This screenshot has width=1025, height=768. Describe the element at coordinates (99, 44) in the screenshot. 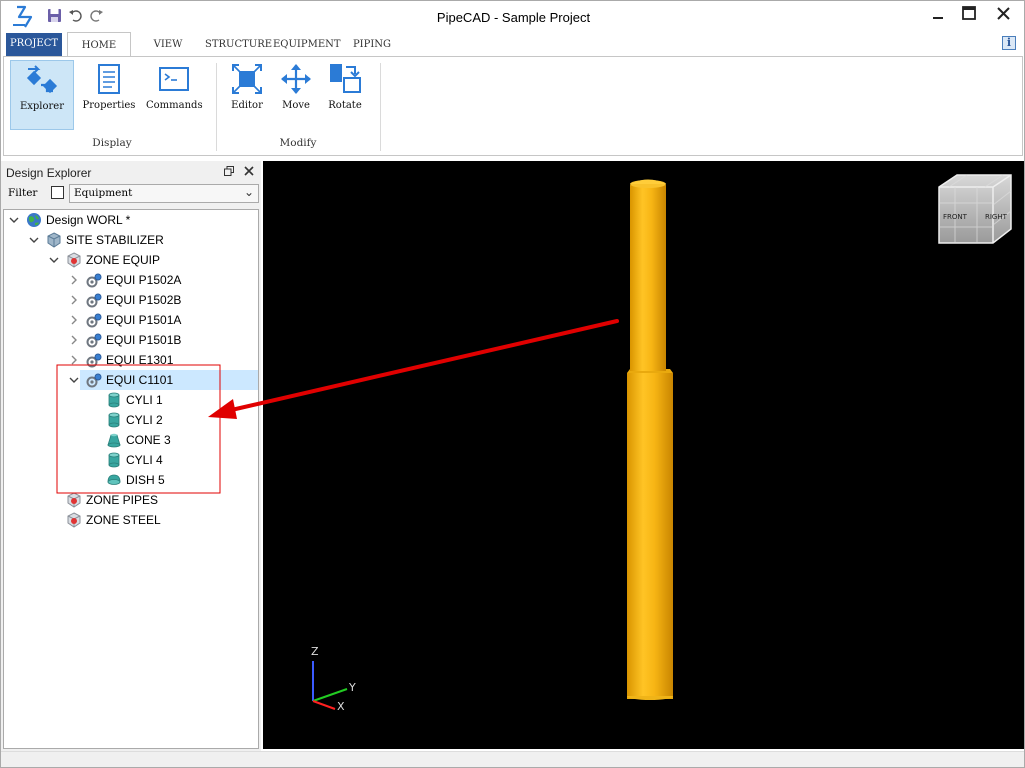

I see `tab-home: HOME` at that location.